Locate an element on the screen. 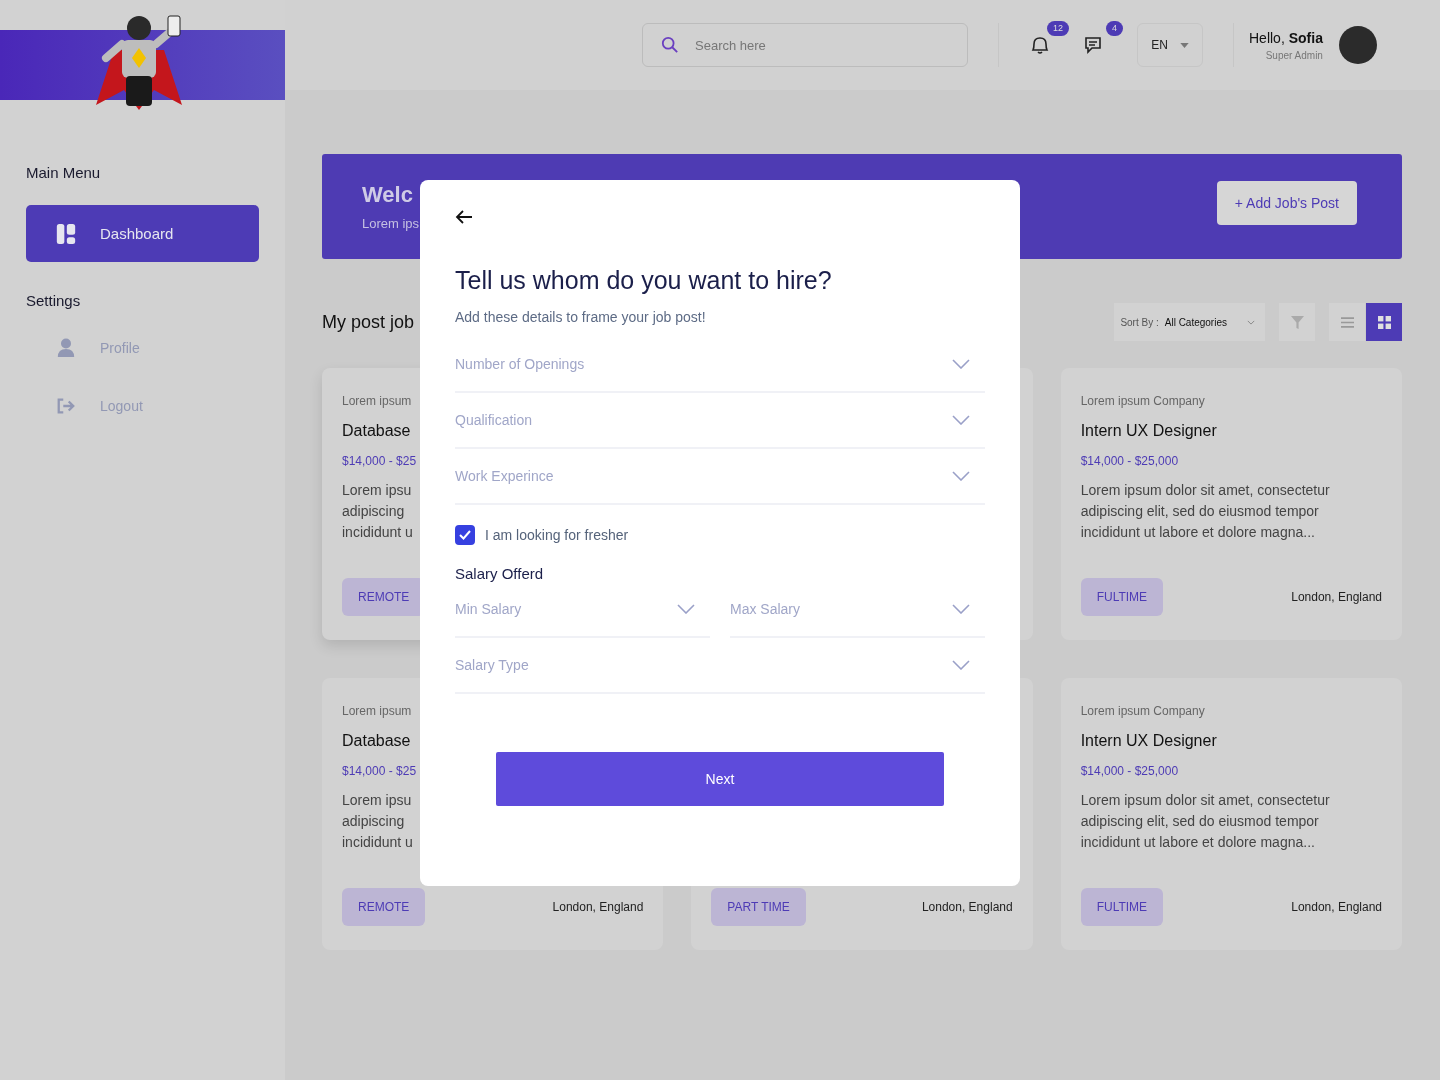  checkbox is located at coordinates (465, 535).